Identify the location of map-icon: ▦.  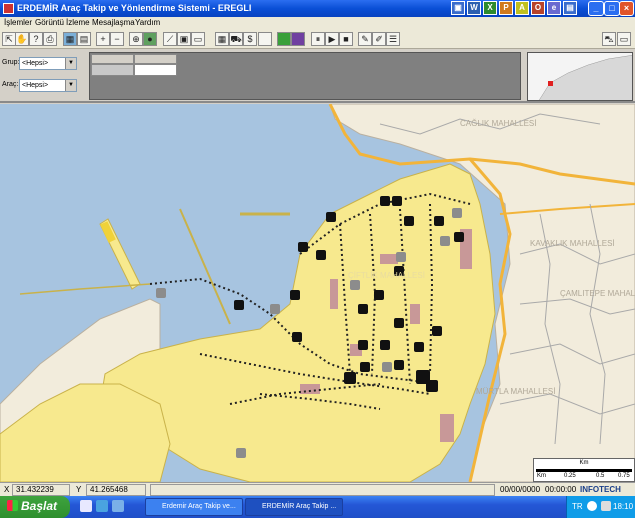
(70, 39).